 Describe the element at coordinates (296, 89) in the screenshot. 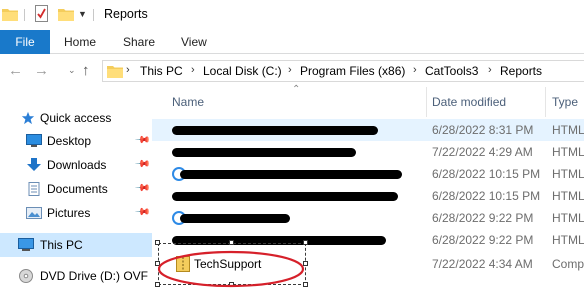

I see `sort-ascending-icon: ⌃` at that location.